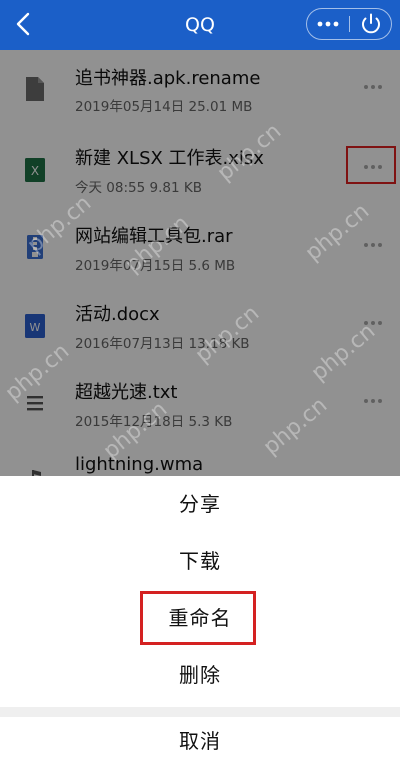  Describe the element at coordinates (200, 504) in the screenshot. I see `share-button: 分享` at that location.